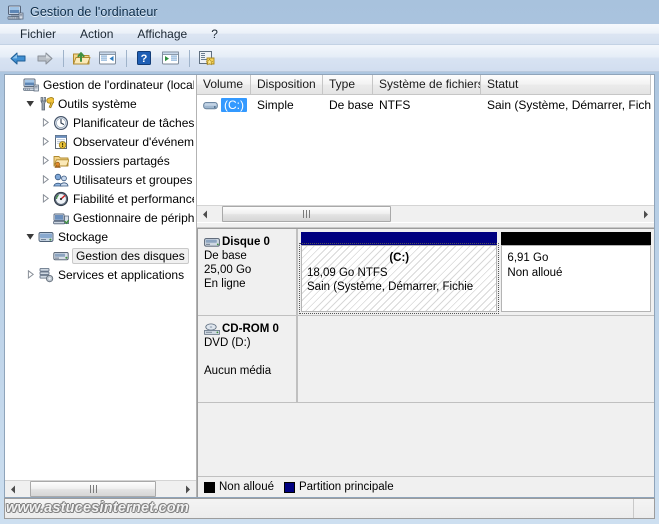 This screenshot has height=524, width=659. I want to click on volume-drive-icon, so click(210, 105).